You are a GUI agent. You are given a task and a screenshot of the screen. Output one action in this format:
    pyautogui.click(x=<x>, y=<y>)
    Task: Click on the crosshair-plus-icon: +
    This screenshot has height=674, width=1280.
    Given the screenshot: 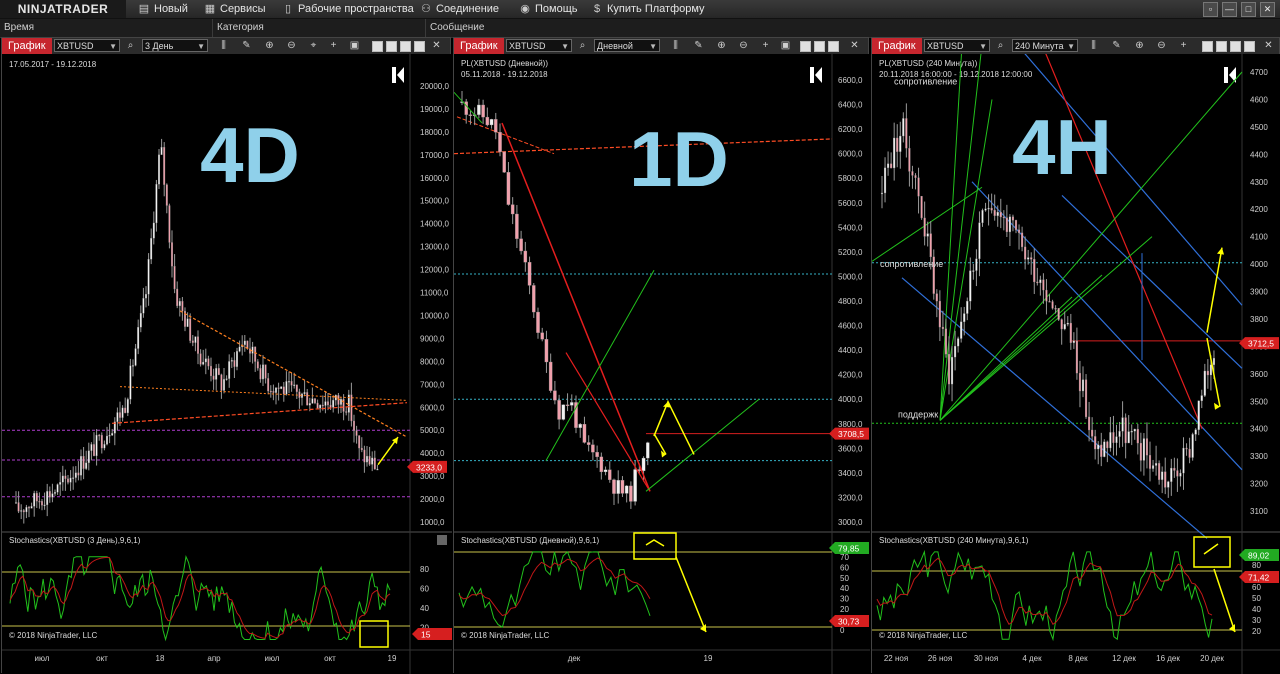 What is the action you would take?
    pyautogui.click(x=333, y=45)
    